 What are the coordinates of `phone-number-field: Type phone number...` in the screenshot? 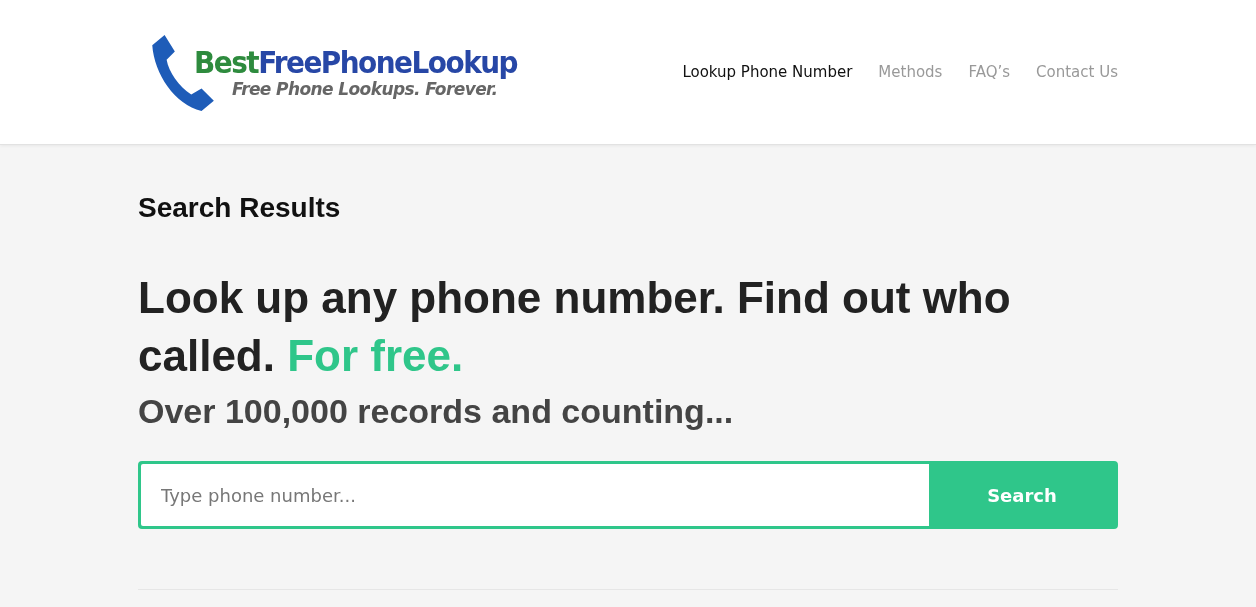 It's located at (535, 495).